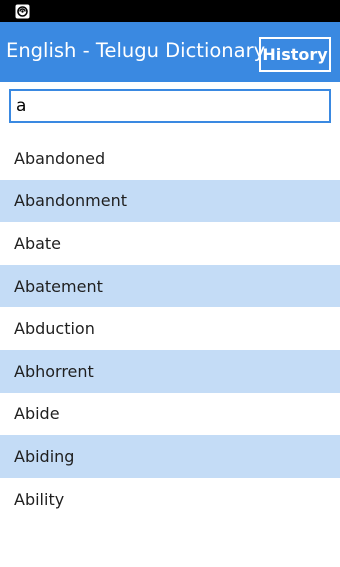  Describe the element at coordinates (170, 201) in the screenshot. I see `word-list-item: Abandonment` at that location.